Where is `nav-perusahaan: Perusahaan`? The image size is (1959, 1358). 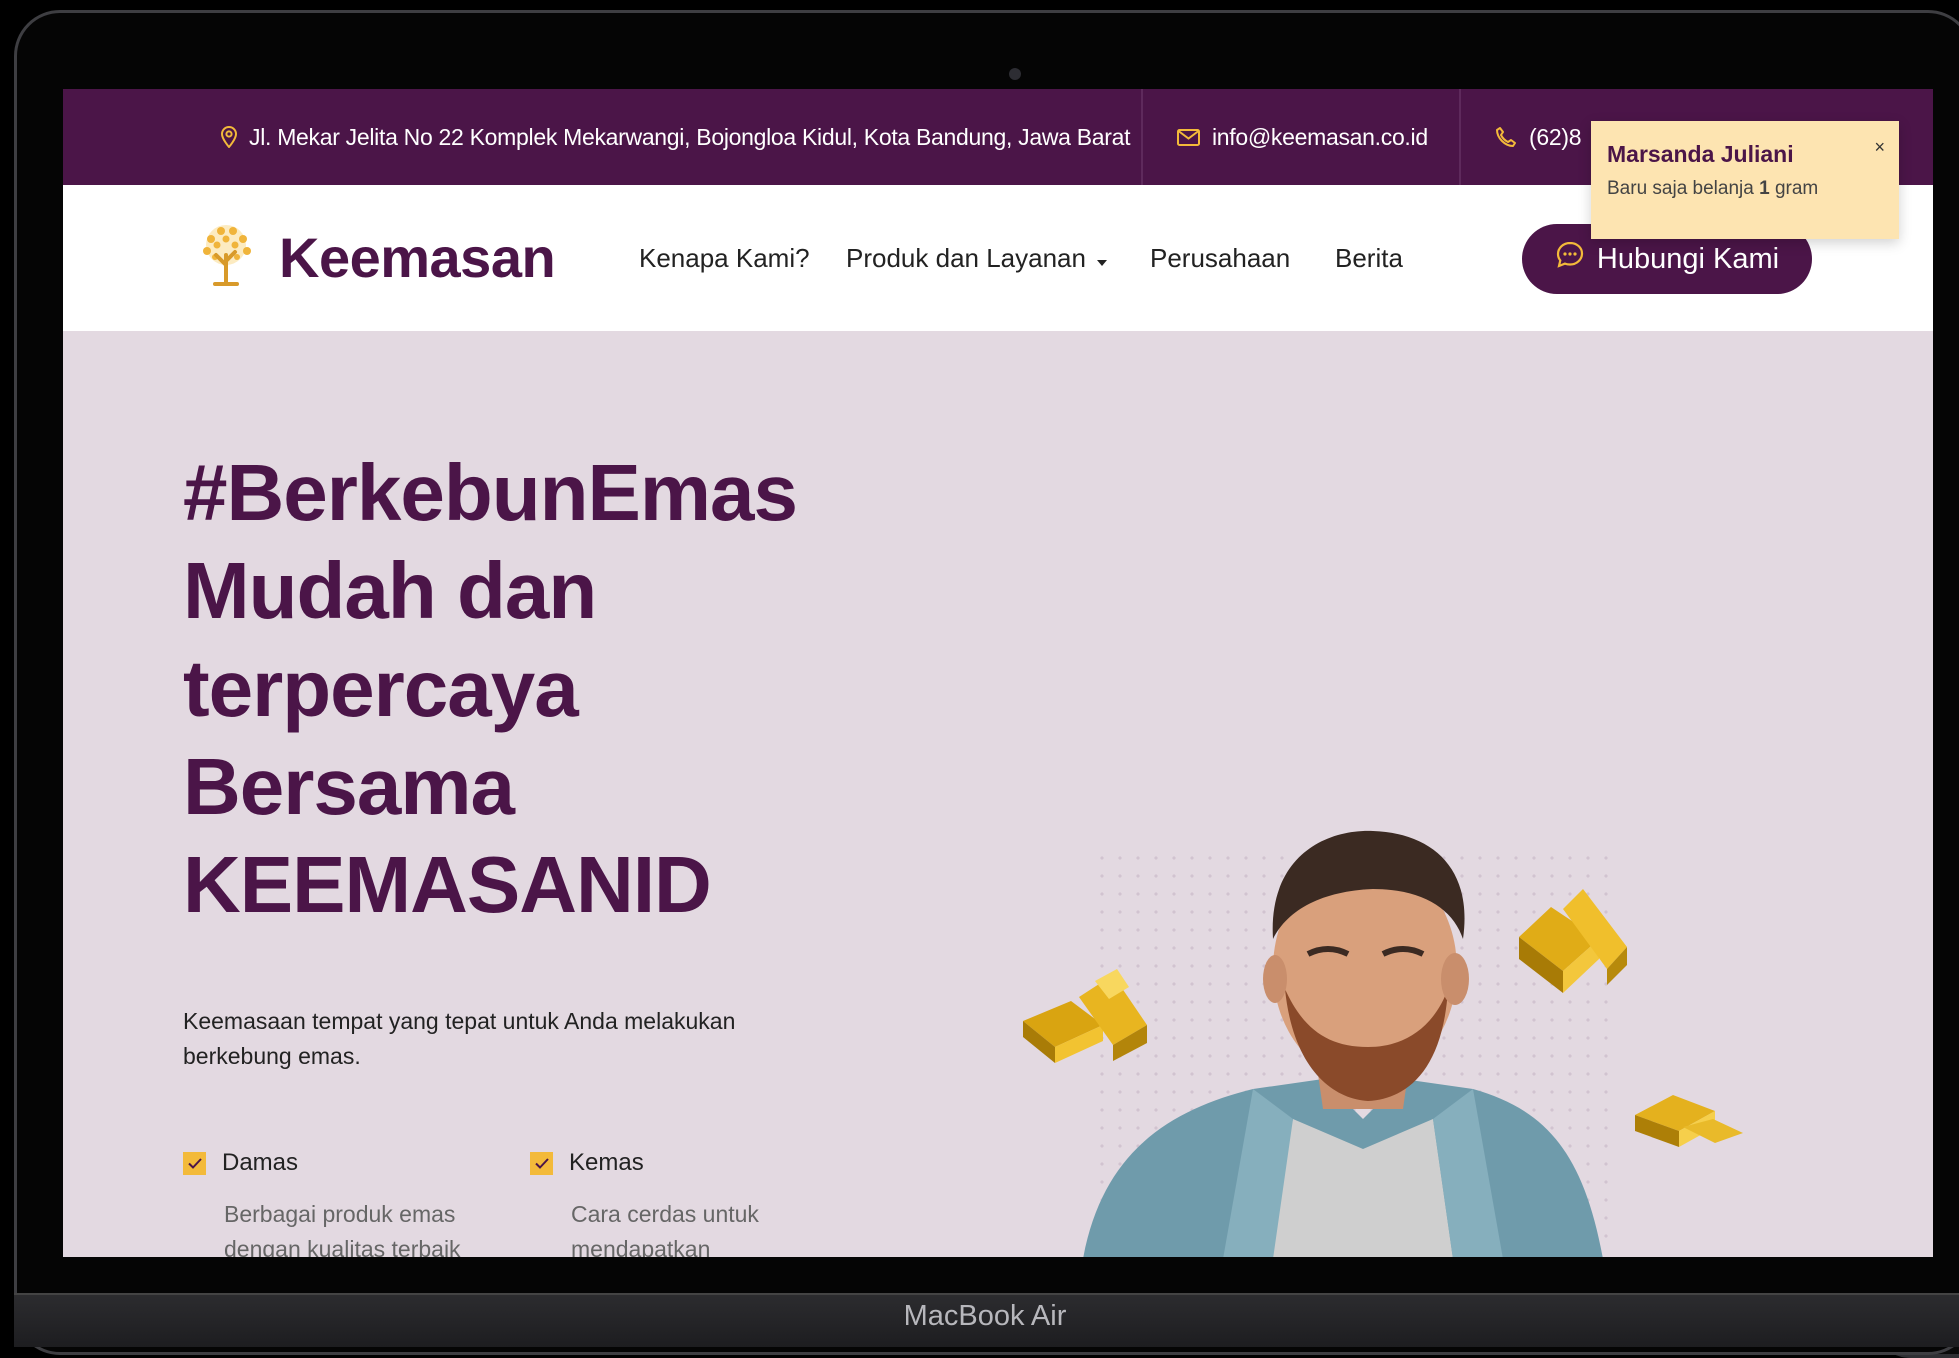 nav-perusahaan: Perusahaan is located at coordinates (1220, 258).